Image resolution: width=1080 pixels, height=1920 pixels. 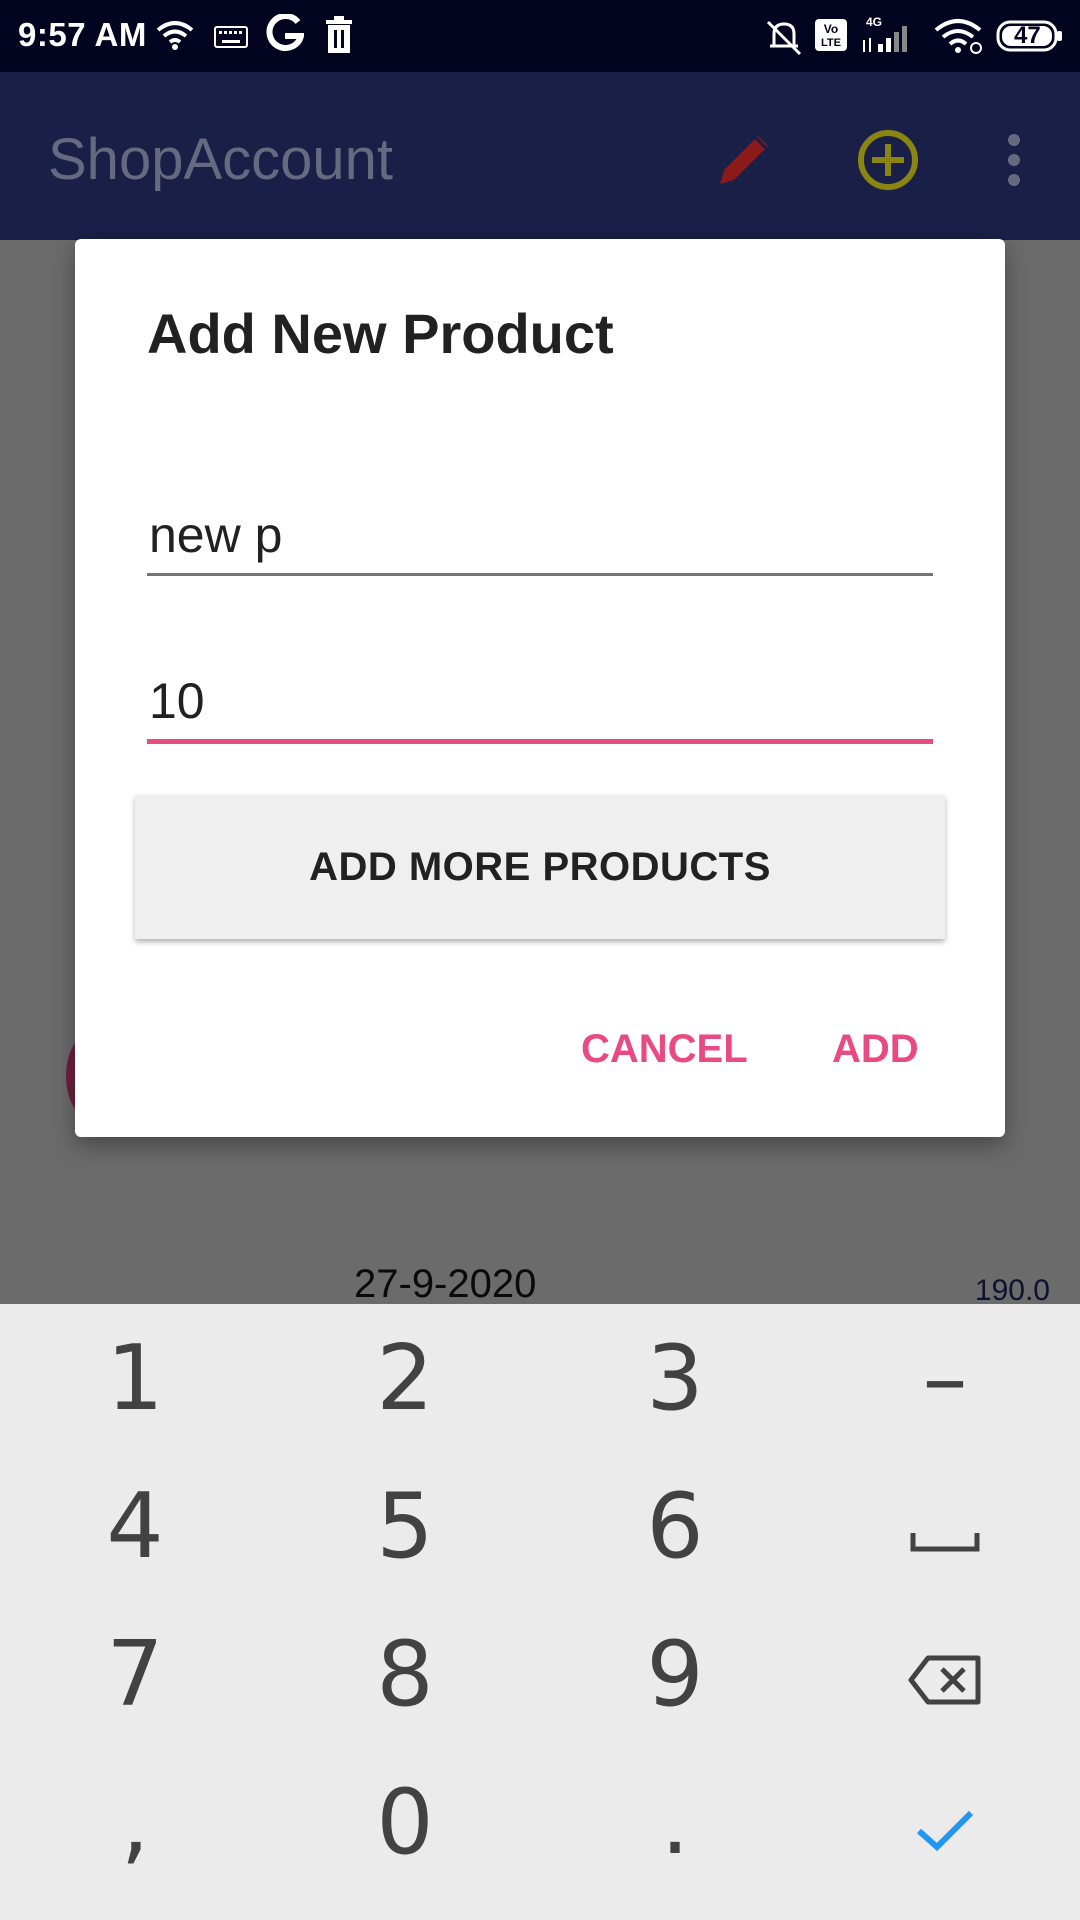 What do you see at coordinates (945, 1378) in the screenshot?
I see `key-dash: –` at bounding box center [945, 1378].